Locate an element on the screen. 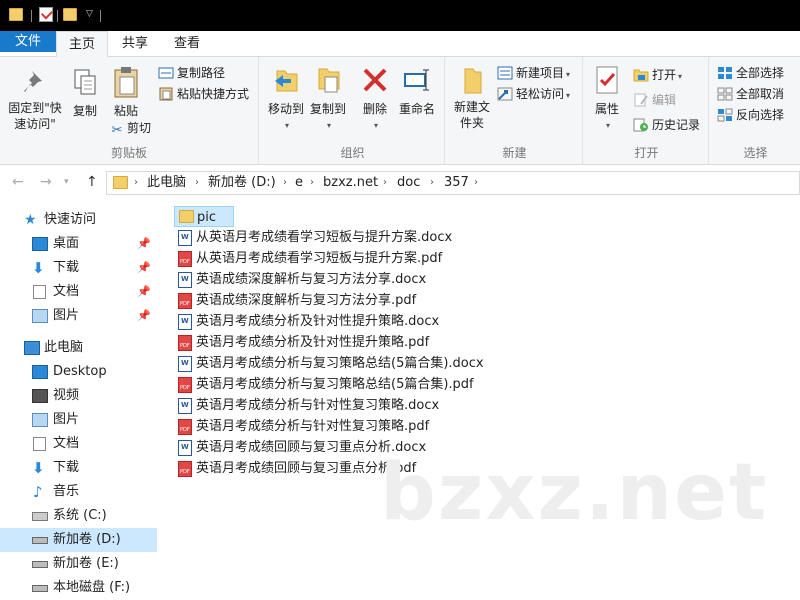 The image size is (800, 600). sidebar-item-drive-c: 系统 (C:) is located at coordinates (78, 516).